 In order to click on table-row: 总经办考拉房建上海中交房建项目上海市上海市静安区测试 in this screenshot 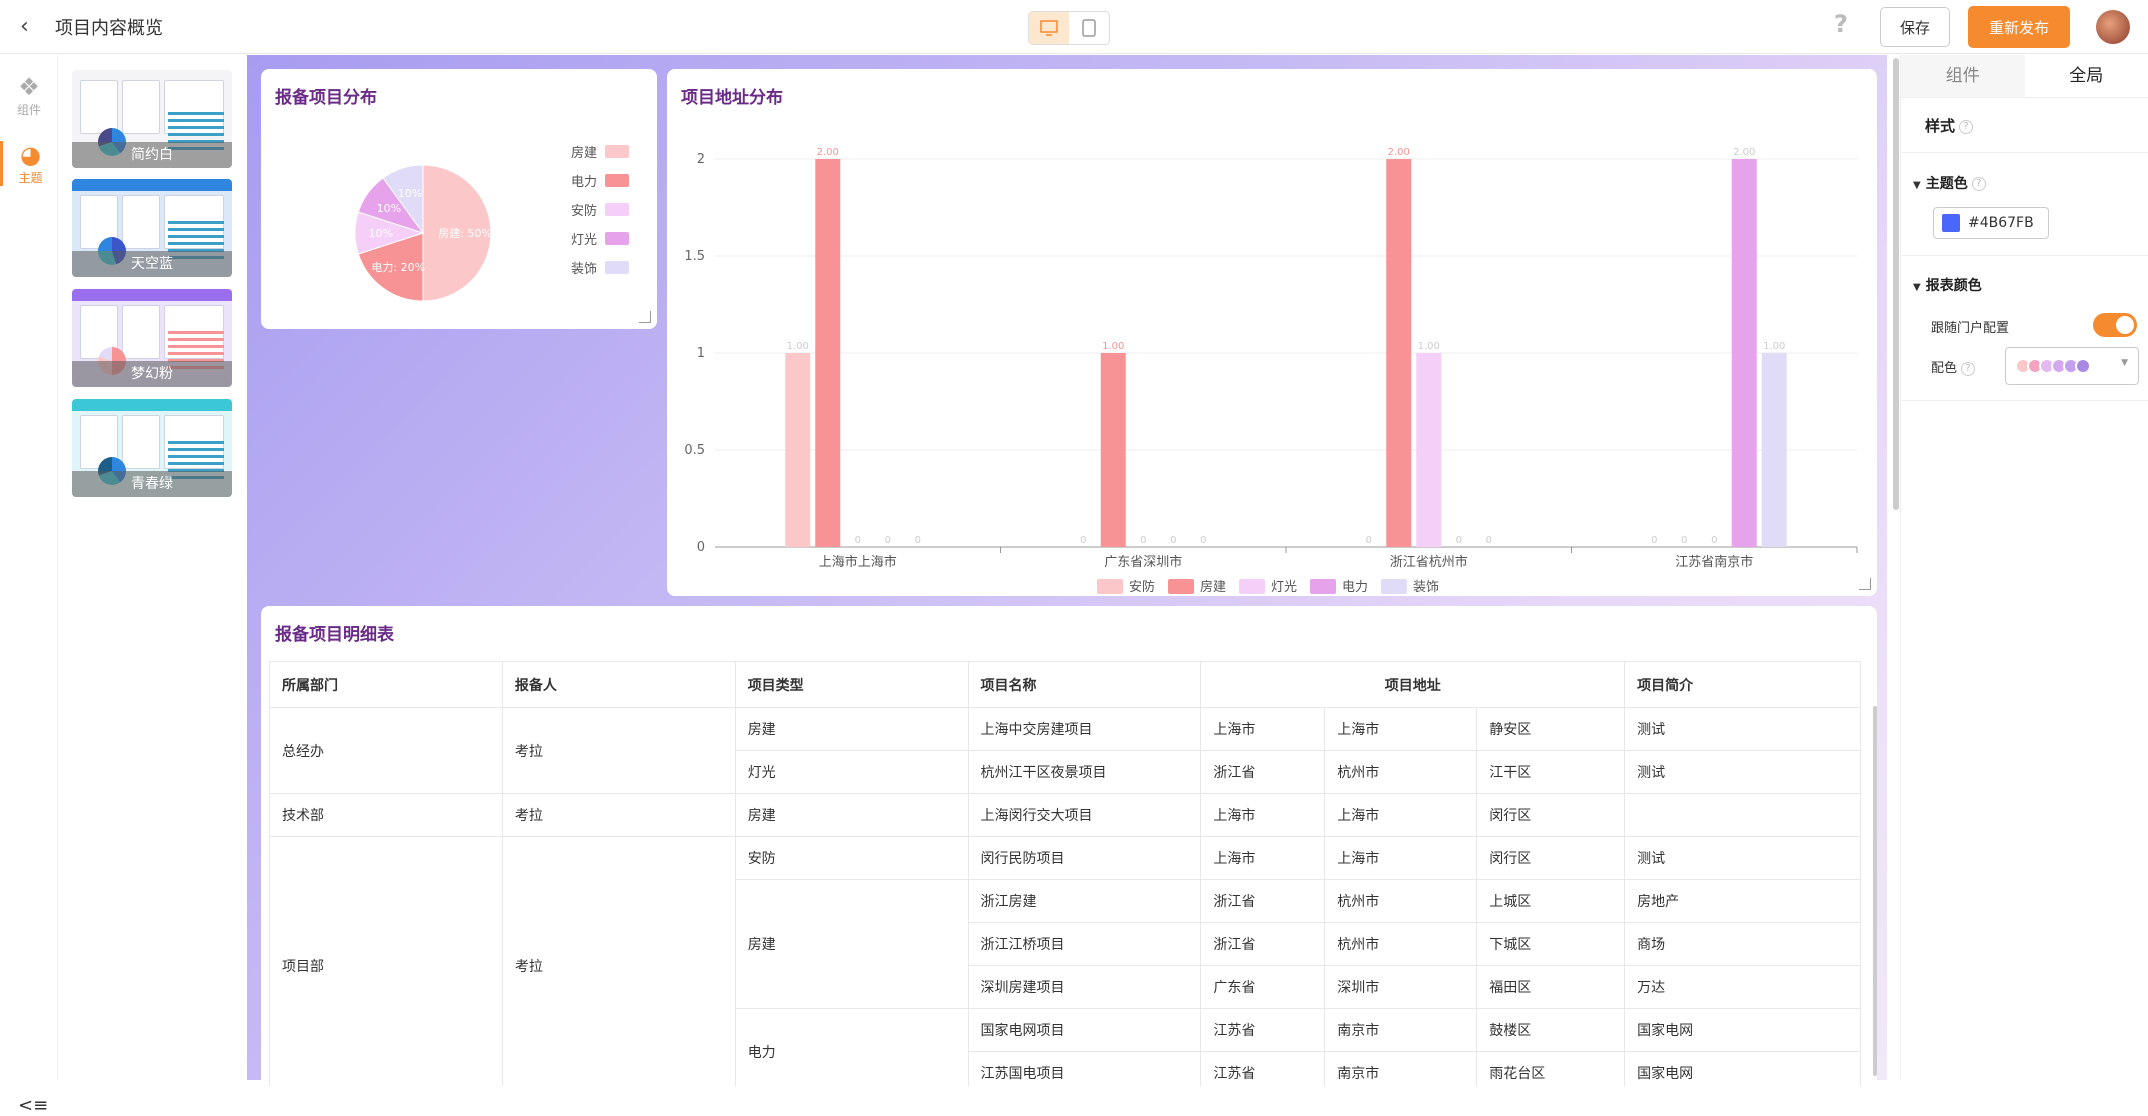, I will do `click(1065, 729)`.